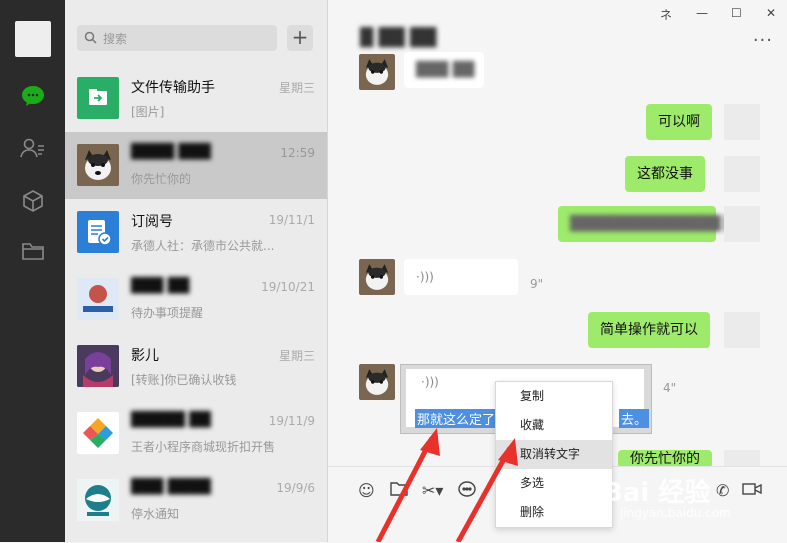 This screenshot has width=787, height=543. I want to click on watermark-url: jingyan.baidu.com, so click(675, 513).